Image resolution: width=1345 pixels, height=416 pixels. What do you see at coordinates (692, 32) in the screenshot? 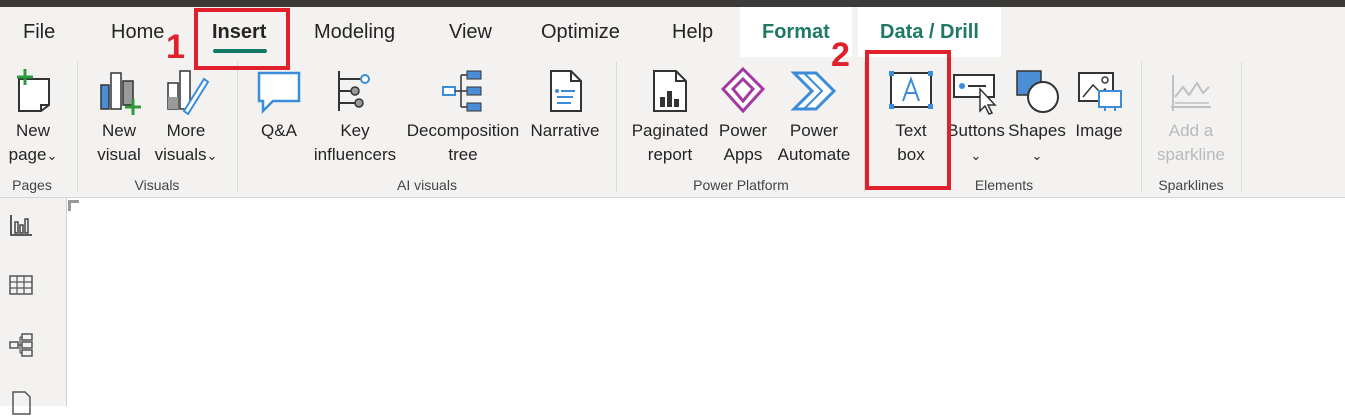
I see `tab-help: Help` at bounding box center [692, 32].